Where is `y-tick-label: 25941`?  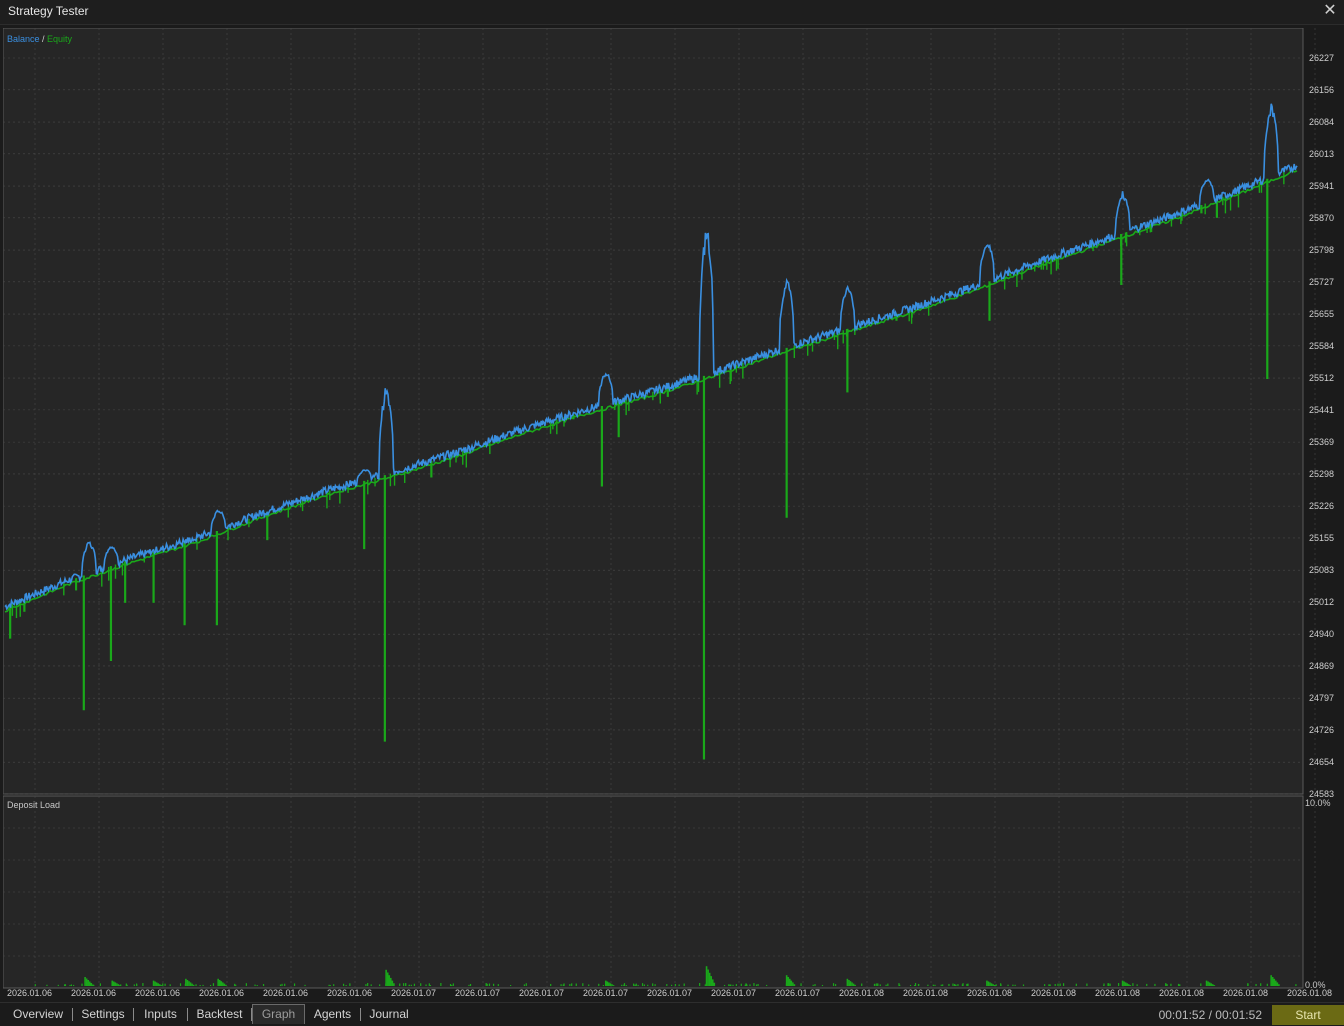
y-tick-label: 25941 is located at coordinates (1321, 186).